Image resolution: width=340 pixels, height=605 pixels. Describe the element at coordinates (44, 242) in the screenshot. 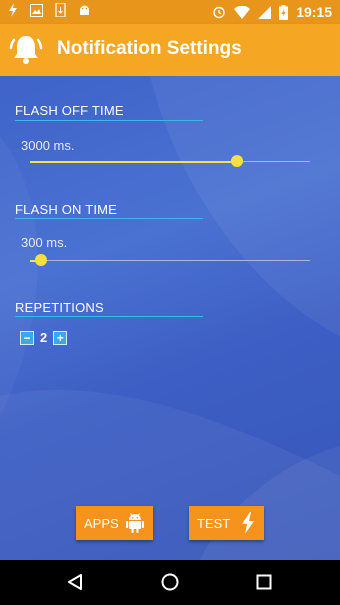

I see `flash-on-value: 300 ms.` at that location.